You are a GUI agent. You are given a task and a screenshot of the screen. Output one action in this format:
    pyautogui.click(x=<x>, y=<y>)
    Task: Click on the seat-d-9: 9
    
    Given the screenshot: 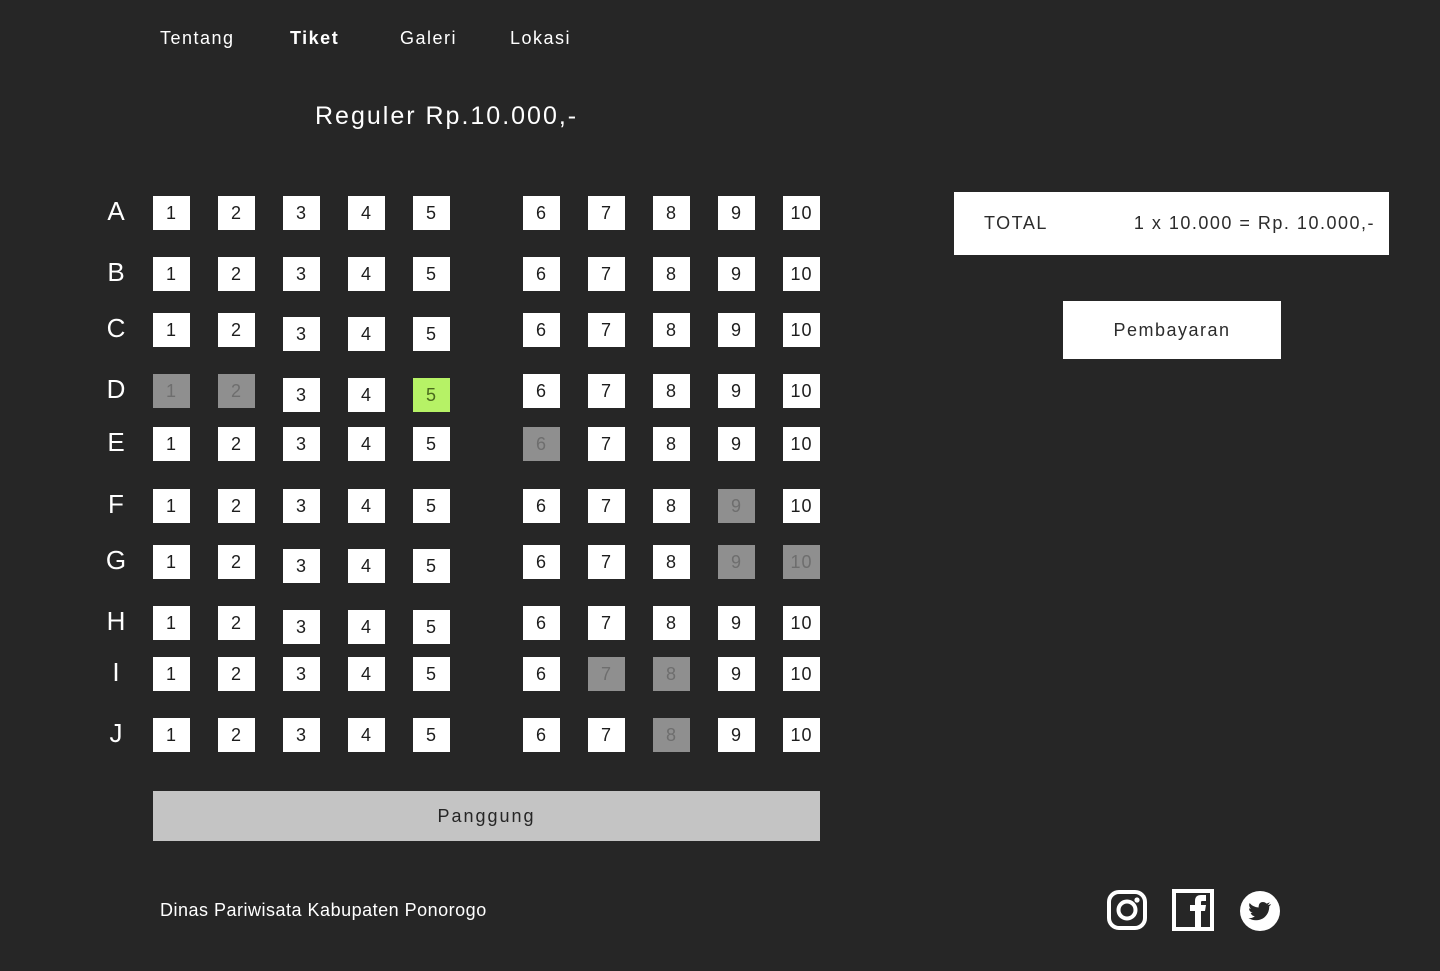 What is the action you would take?
    pyautogui.click(x=736, y=391)
    